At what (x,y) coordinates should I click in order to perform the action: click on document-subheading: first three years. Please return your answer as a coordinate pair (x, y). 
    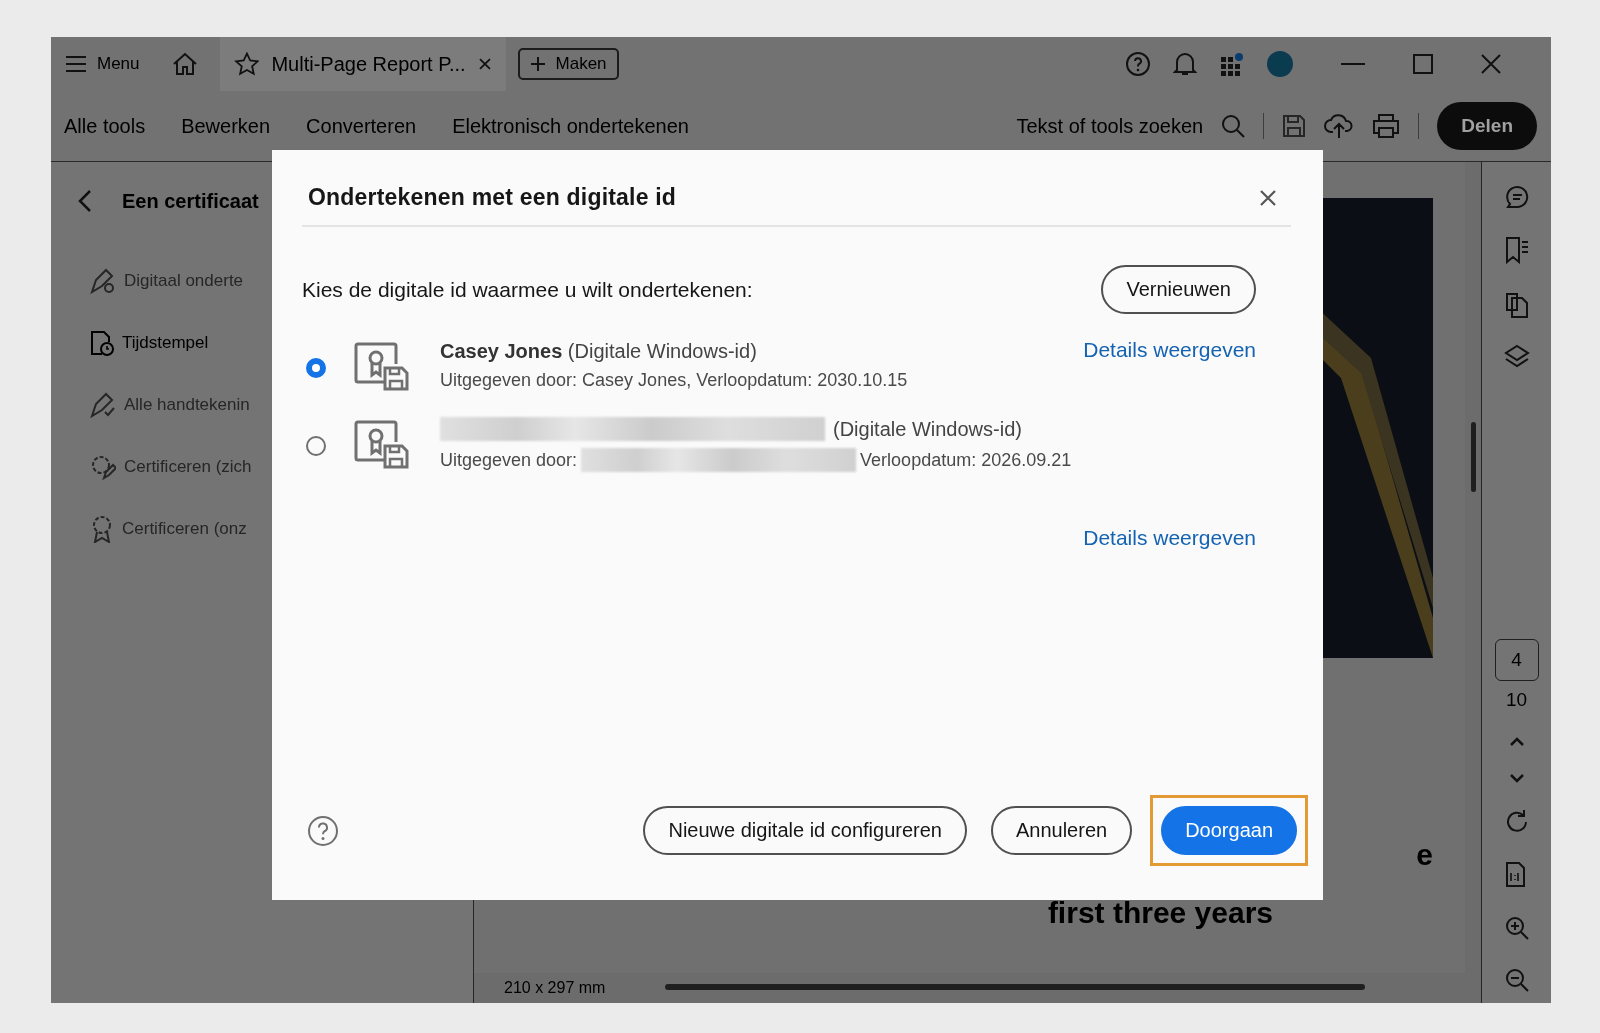
    Looking at the image, I should click on (1160, 912).